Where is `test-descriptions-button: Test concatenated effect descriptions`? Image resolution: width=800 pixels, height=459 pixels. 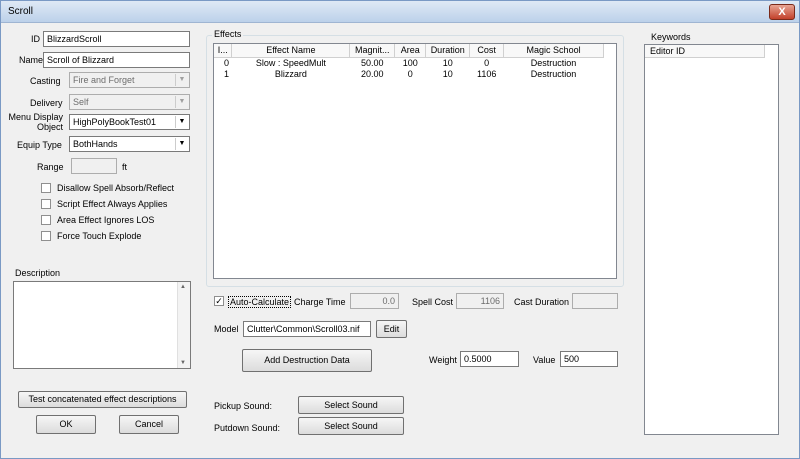 test-descriptions-button: Test concatenated effect descriptions is located at coordinates (102, 399).